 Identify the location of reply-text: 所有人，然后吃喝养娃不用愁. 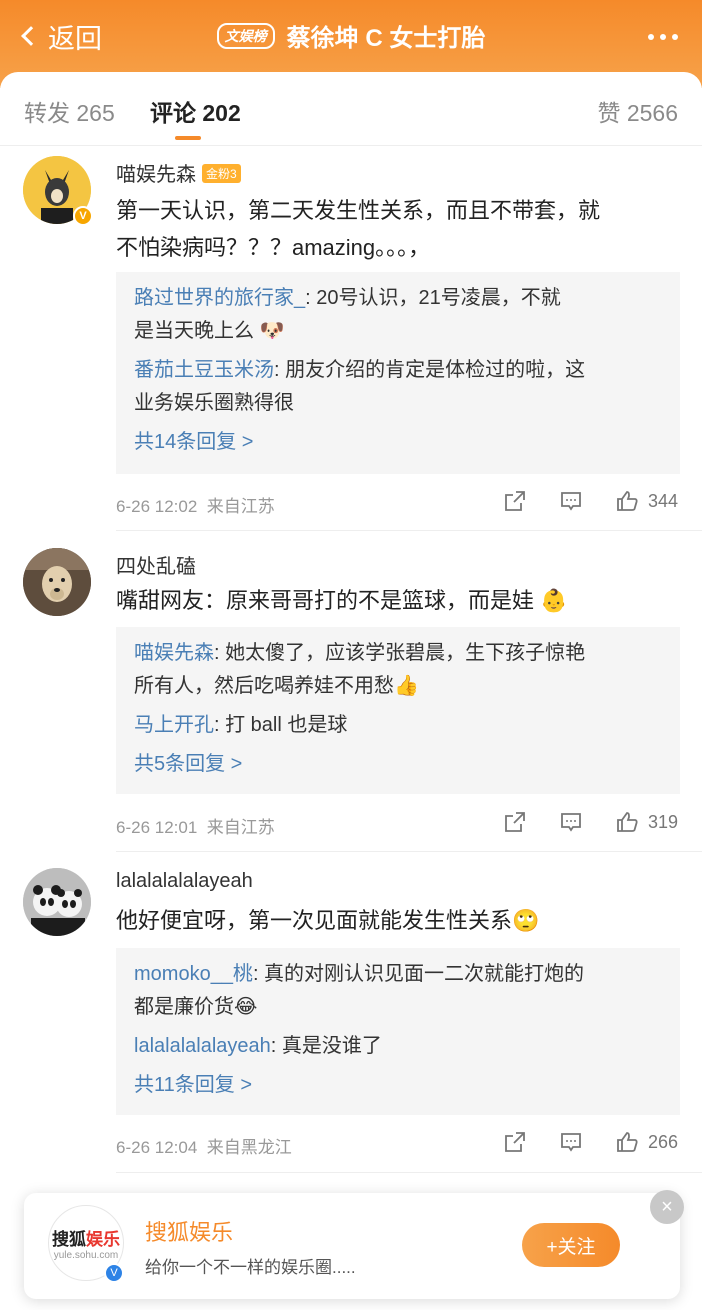
(264, 686).